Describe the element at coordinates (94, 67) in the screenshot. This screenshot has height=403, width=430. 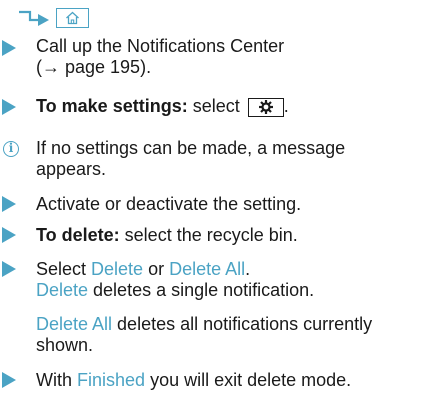
I see `page-reference: (→ page 195).` at that location.